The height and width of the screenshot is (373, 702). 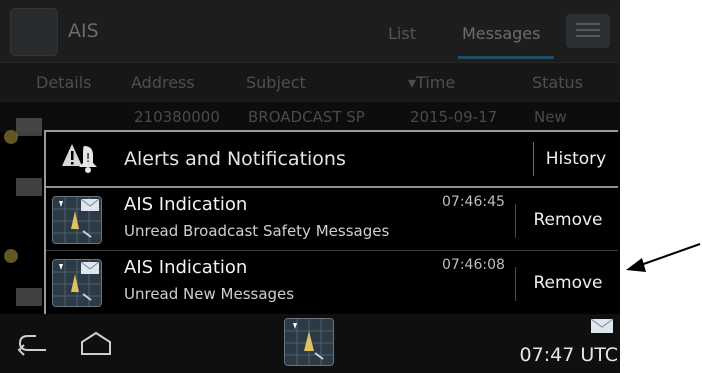 What do you see at coordinates (310, 31) in the screenshot?
I see `app-bar: AIS List Messages` at bounding box center [310, 31].